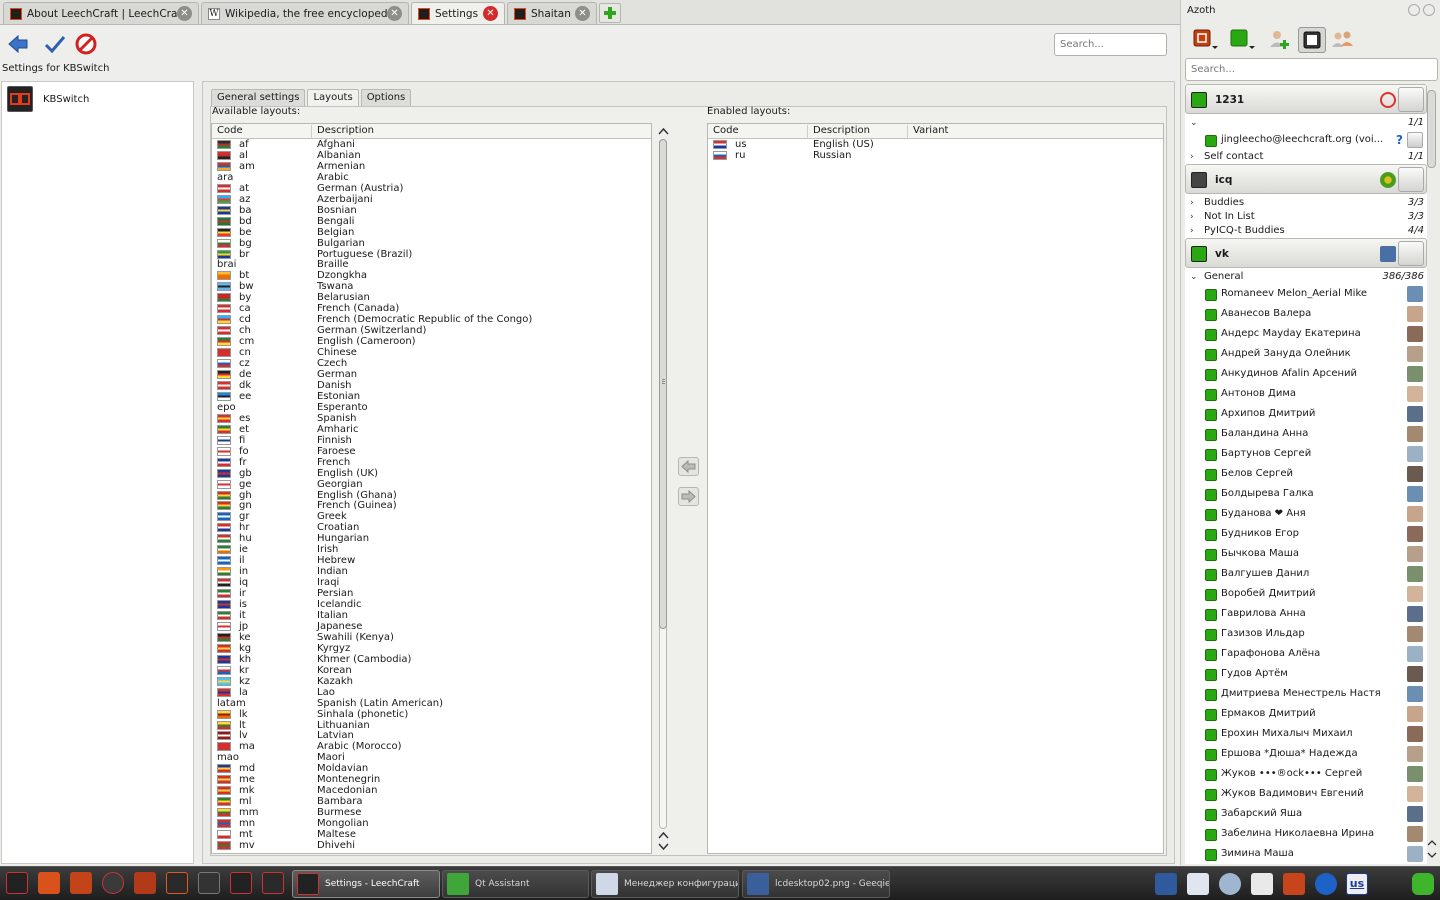 This screenshot has height=900, width=1440. What do you see at coordinates (1306, 334) in the screenshot?
I see `contact-item: Андерс Mayday Екатерина` at bounding box center [1306, 334].